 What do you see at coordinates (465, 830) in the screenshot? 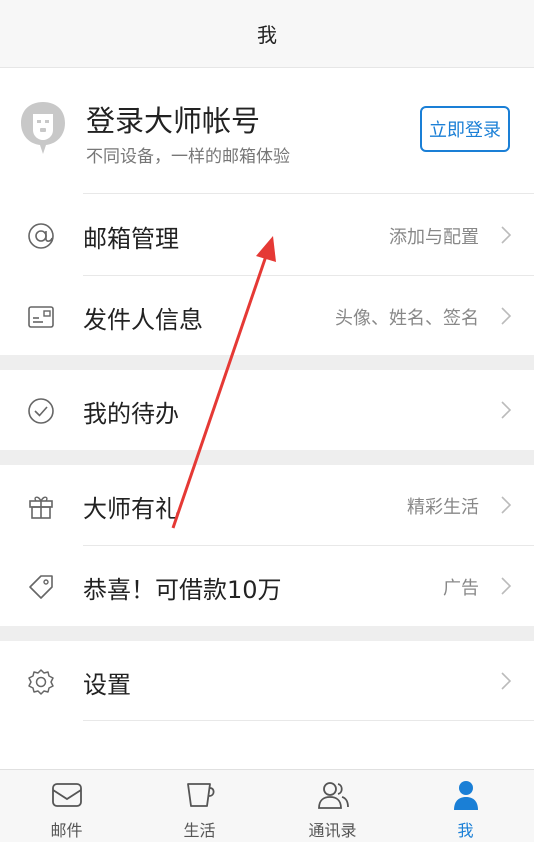
I see `tab-label: 我` at bounding box center [465, 830].